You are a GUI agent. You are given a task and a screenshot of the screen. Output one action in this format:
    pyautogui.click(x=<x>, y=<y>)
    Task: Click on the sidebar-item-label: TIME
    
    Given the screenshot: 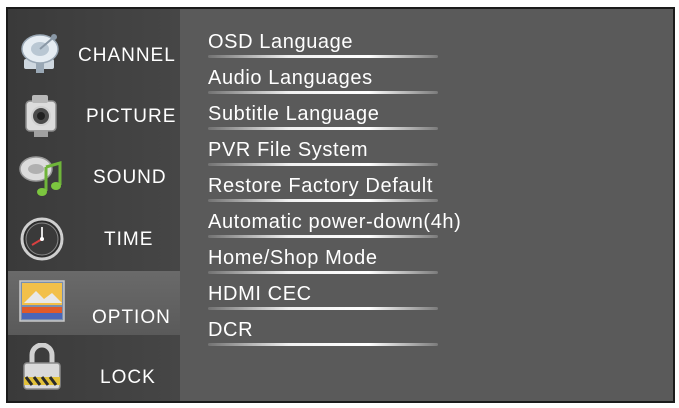 What is the action you would take?
    pyautogui.click(x=129, y=239)
    